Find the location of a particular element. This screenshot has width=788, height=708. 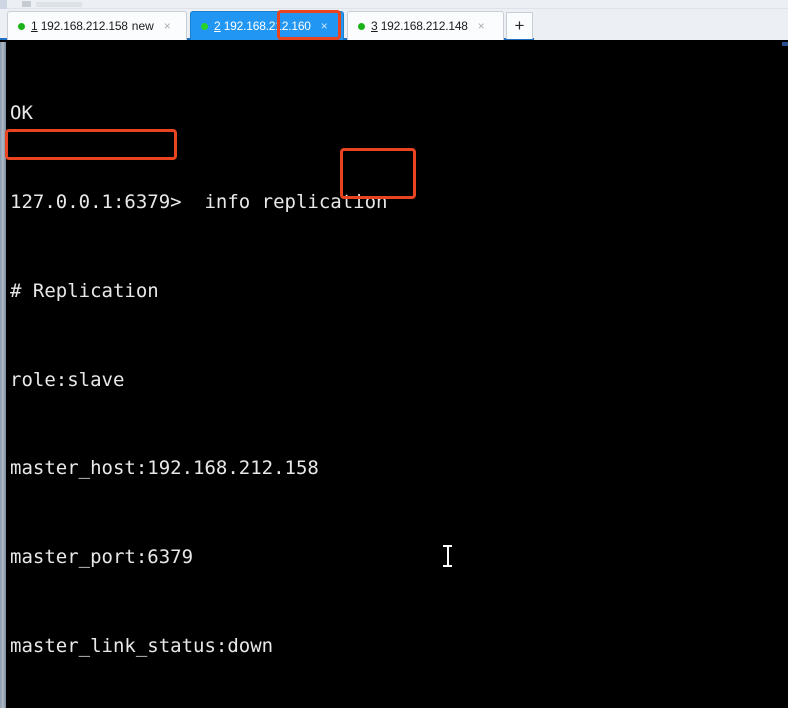

terminal-line: master_port:6379 is located at coordinates (102, 557).